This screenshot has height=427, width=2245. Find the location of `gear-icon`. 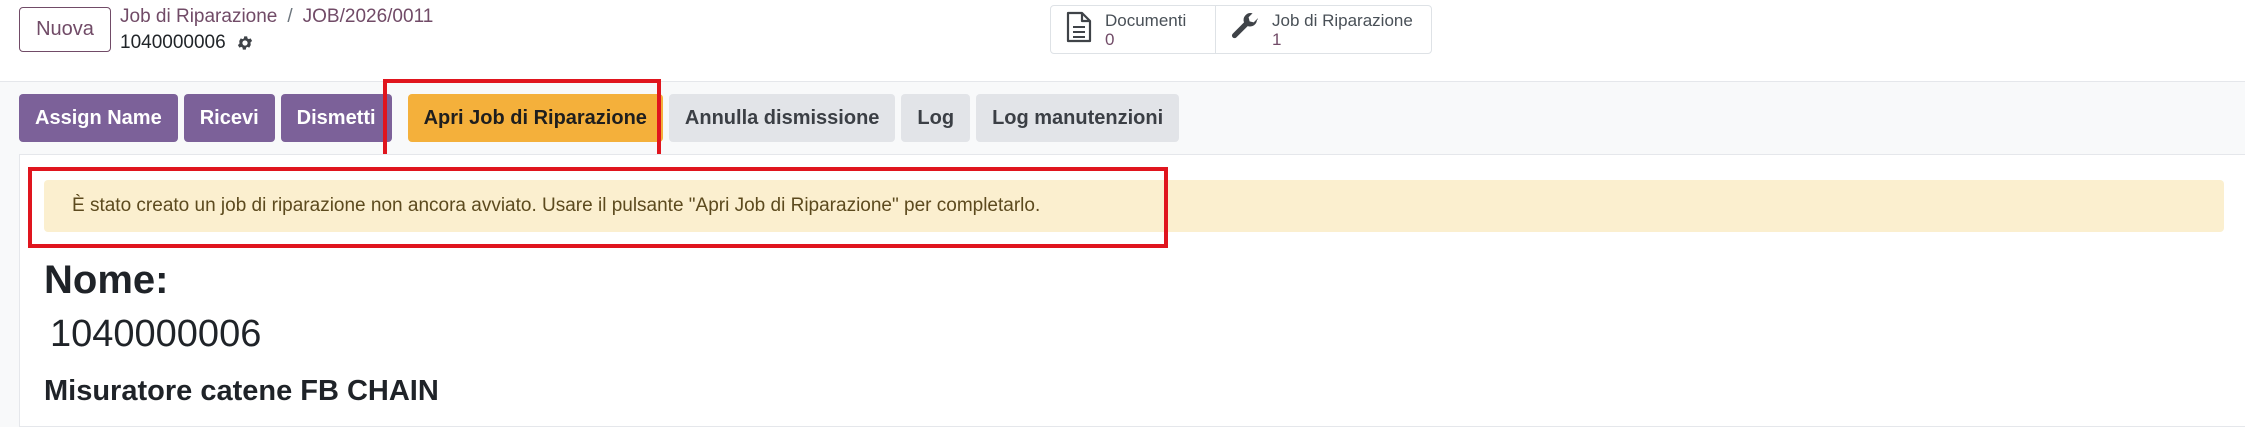

gear-icon is located at coordinates (245, 43).